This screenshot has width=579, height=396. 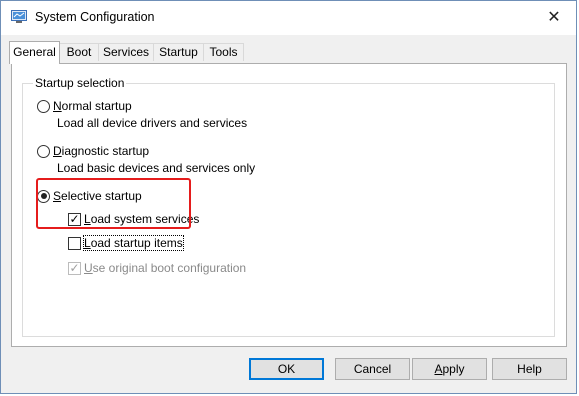 I want to click on tab-general: General, so click(x=34, y=52).